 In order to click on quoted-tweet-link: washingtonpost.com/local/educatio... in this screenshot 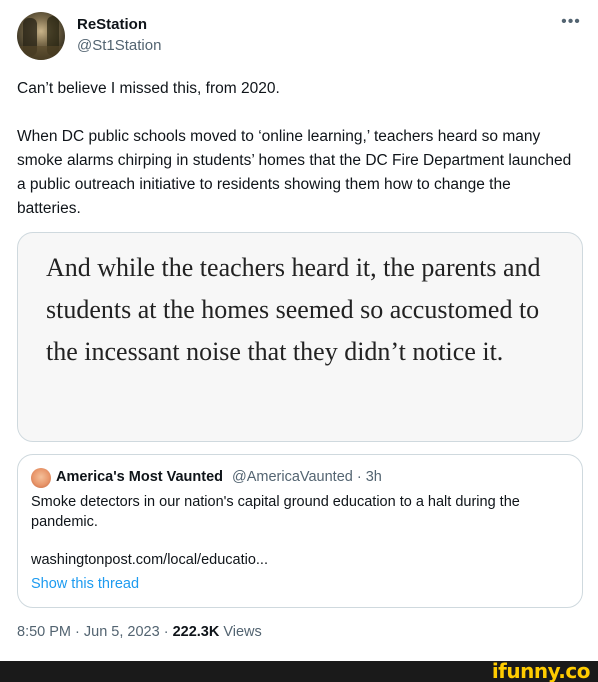, I will do `click(149, 560)`.